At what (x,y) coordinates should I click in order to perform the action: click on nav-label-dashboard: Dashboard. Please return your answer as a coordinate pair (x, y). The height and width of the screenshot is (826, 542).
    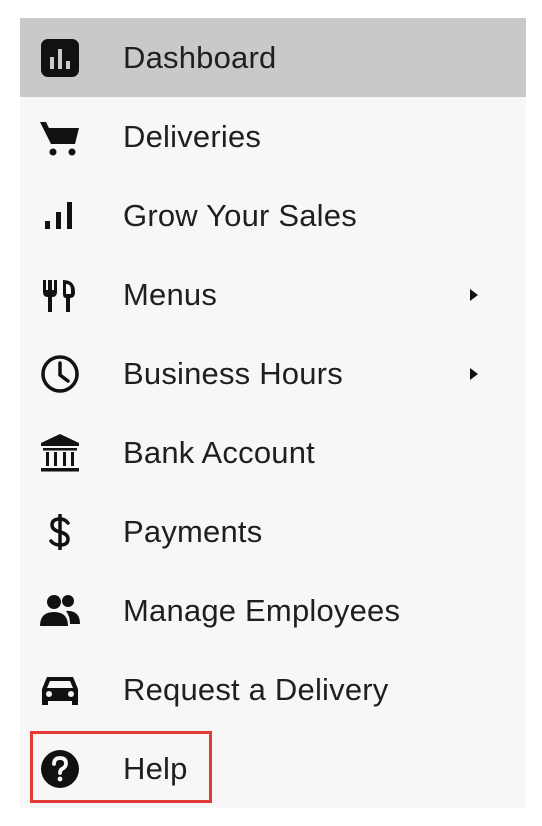
    Looking at the image, I should click on (200, 57).